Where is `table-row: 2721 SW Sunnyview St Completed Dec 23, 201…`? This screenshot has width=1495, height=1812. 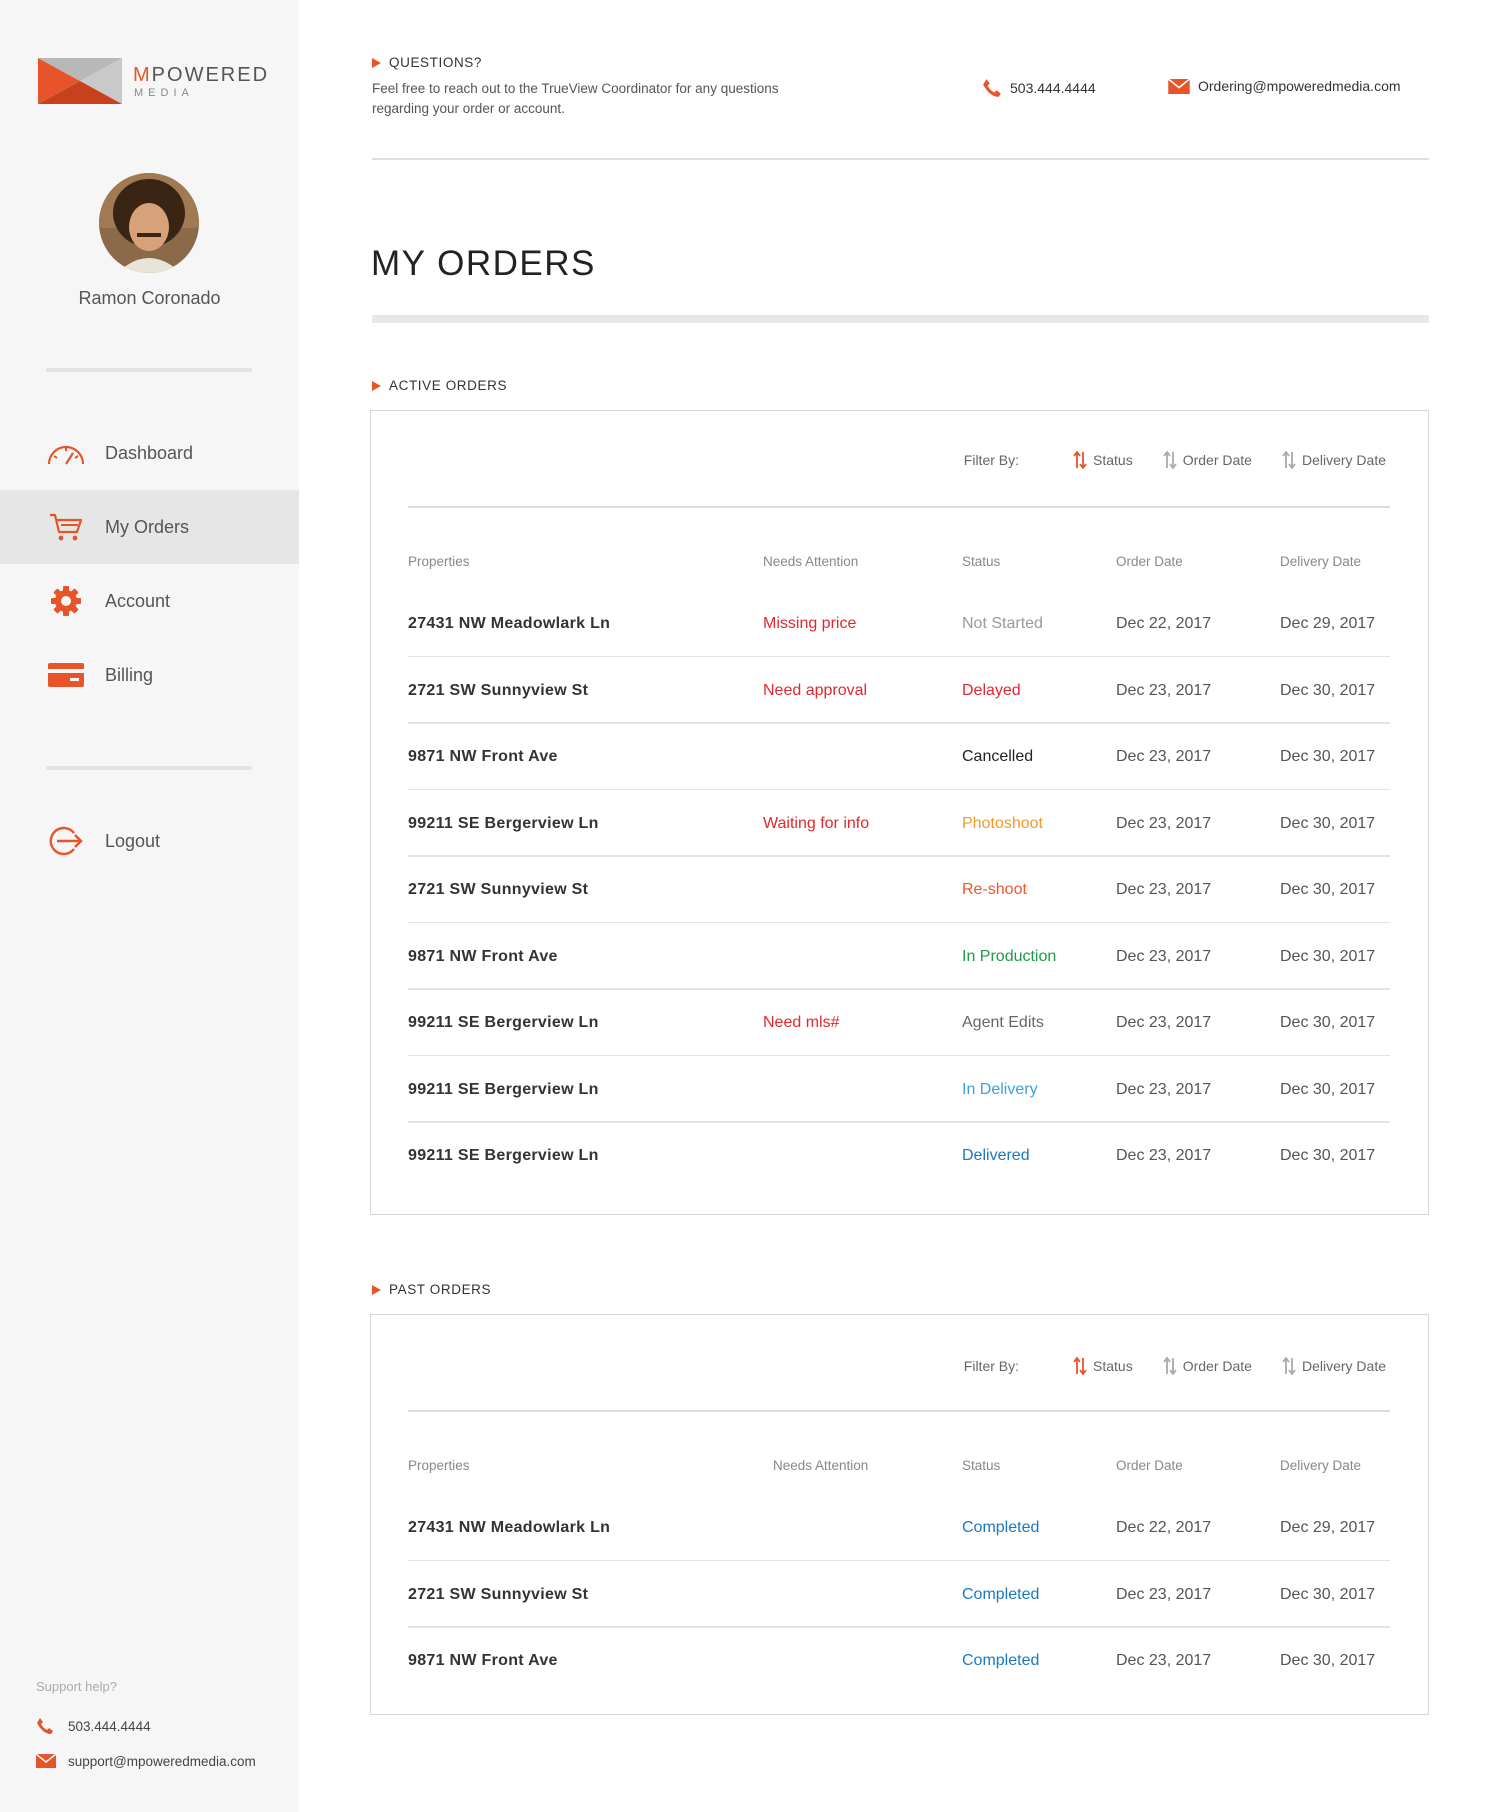 table-row: 2721 SW Sunnyview St Completed Dec 23, 201… is located at coordinates (899, 1595).